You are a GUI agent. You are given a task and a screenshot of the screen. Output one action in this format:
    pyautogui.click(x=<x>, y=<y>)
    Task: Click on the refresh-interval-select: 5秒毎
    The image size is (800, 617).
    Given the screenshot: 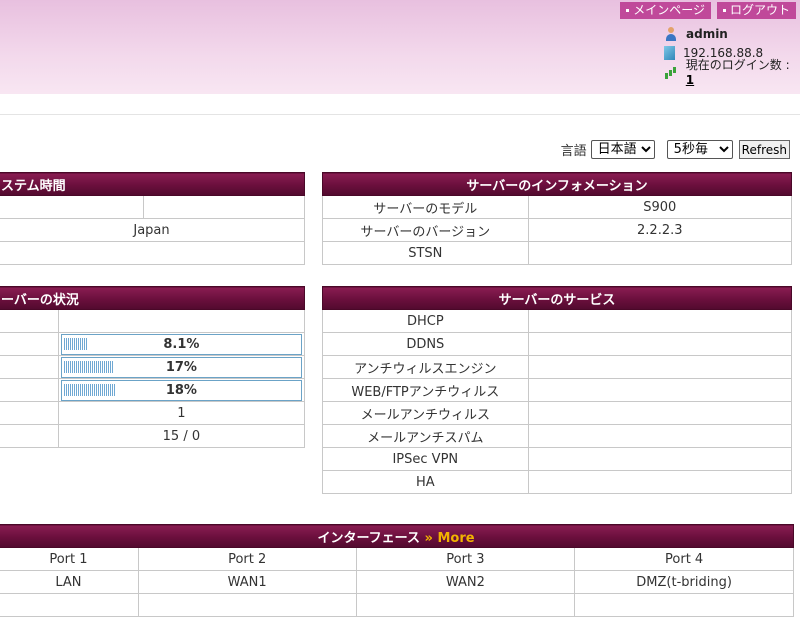 What is the action you would take?
    pyautogui.click(x=699, y=149)
    